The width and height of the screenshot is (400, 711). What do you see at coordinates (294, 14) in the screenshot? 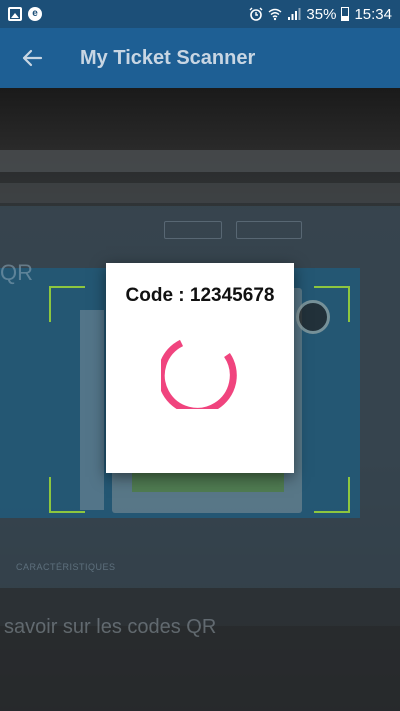
I see `signal-icon` at bounding box center [294, 14].